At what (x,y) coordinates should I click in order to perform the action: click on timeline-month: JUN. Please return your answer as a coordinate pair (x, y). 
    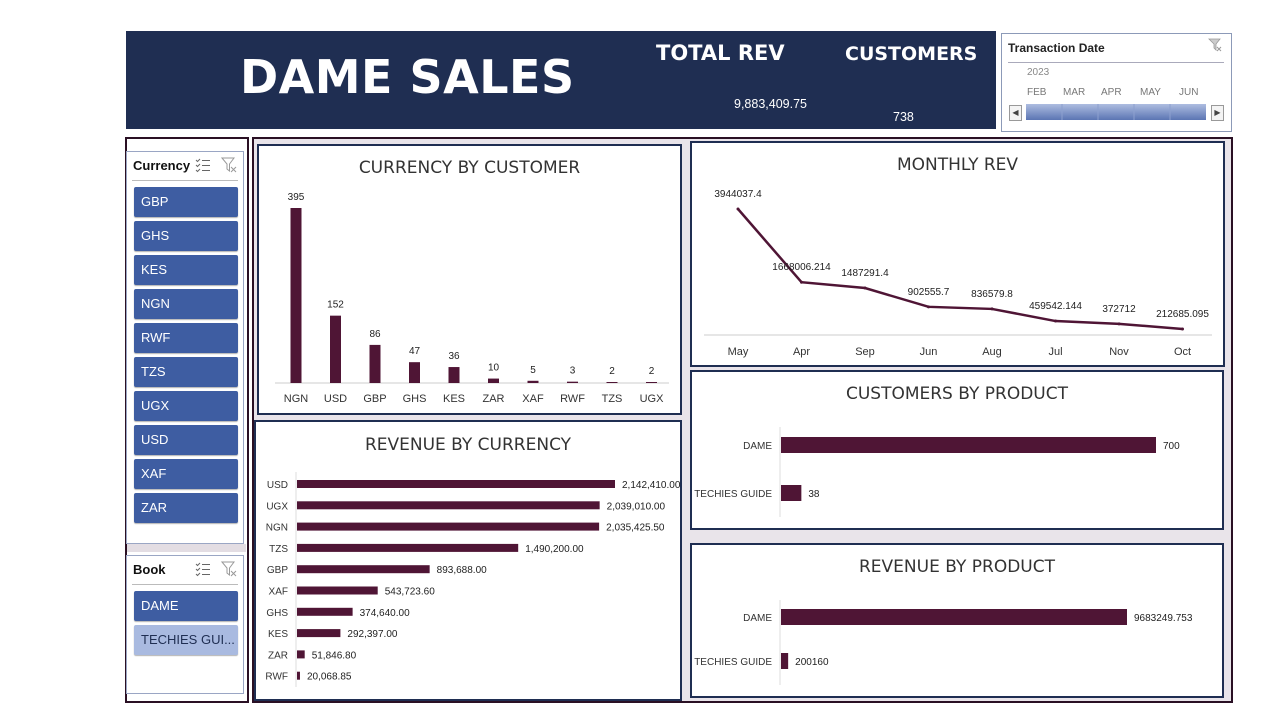
    Looking at the image, I should click on (1188, 92).